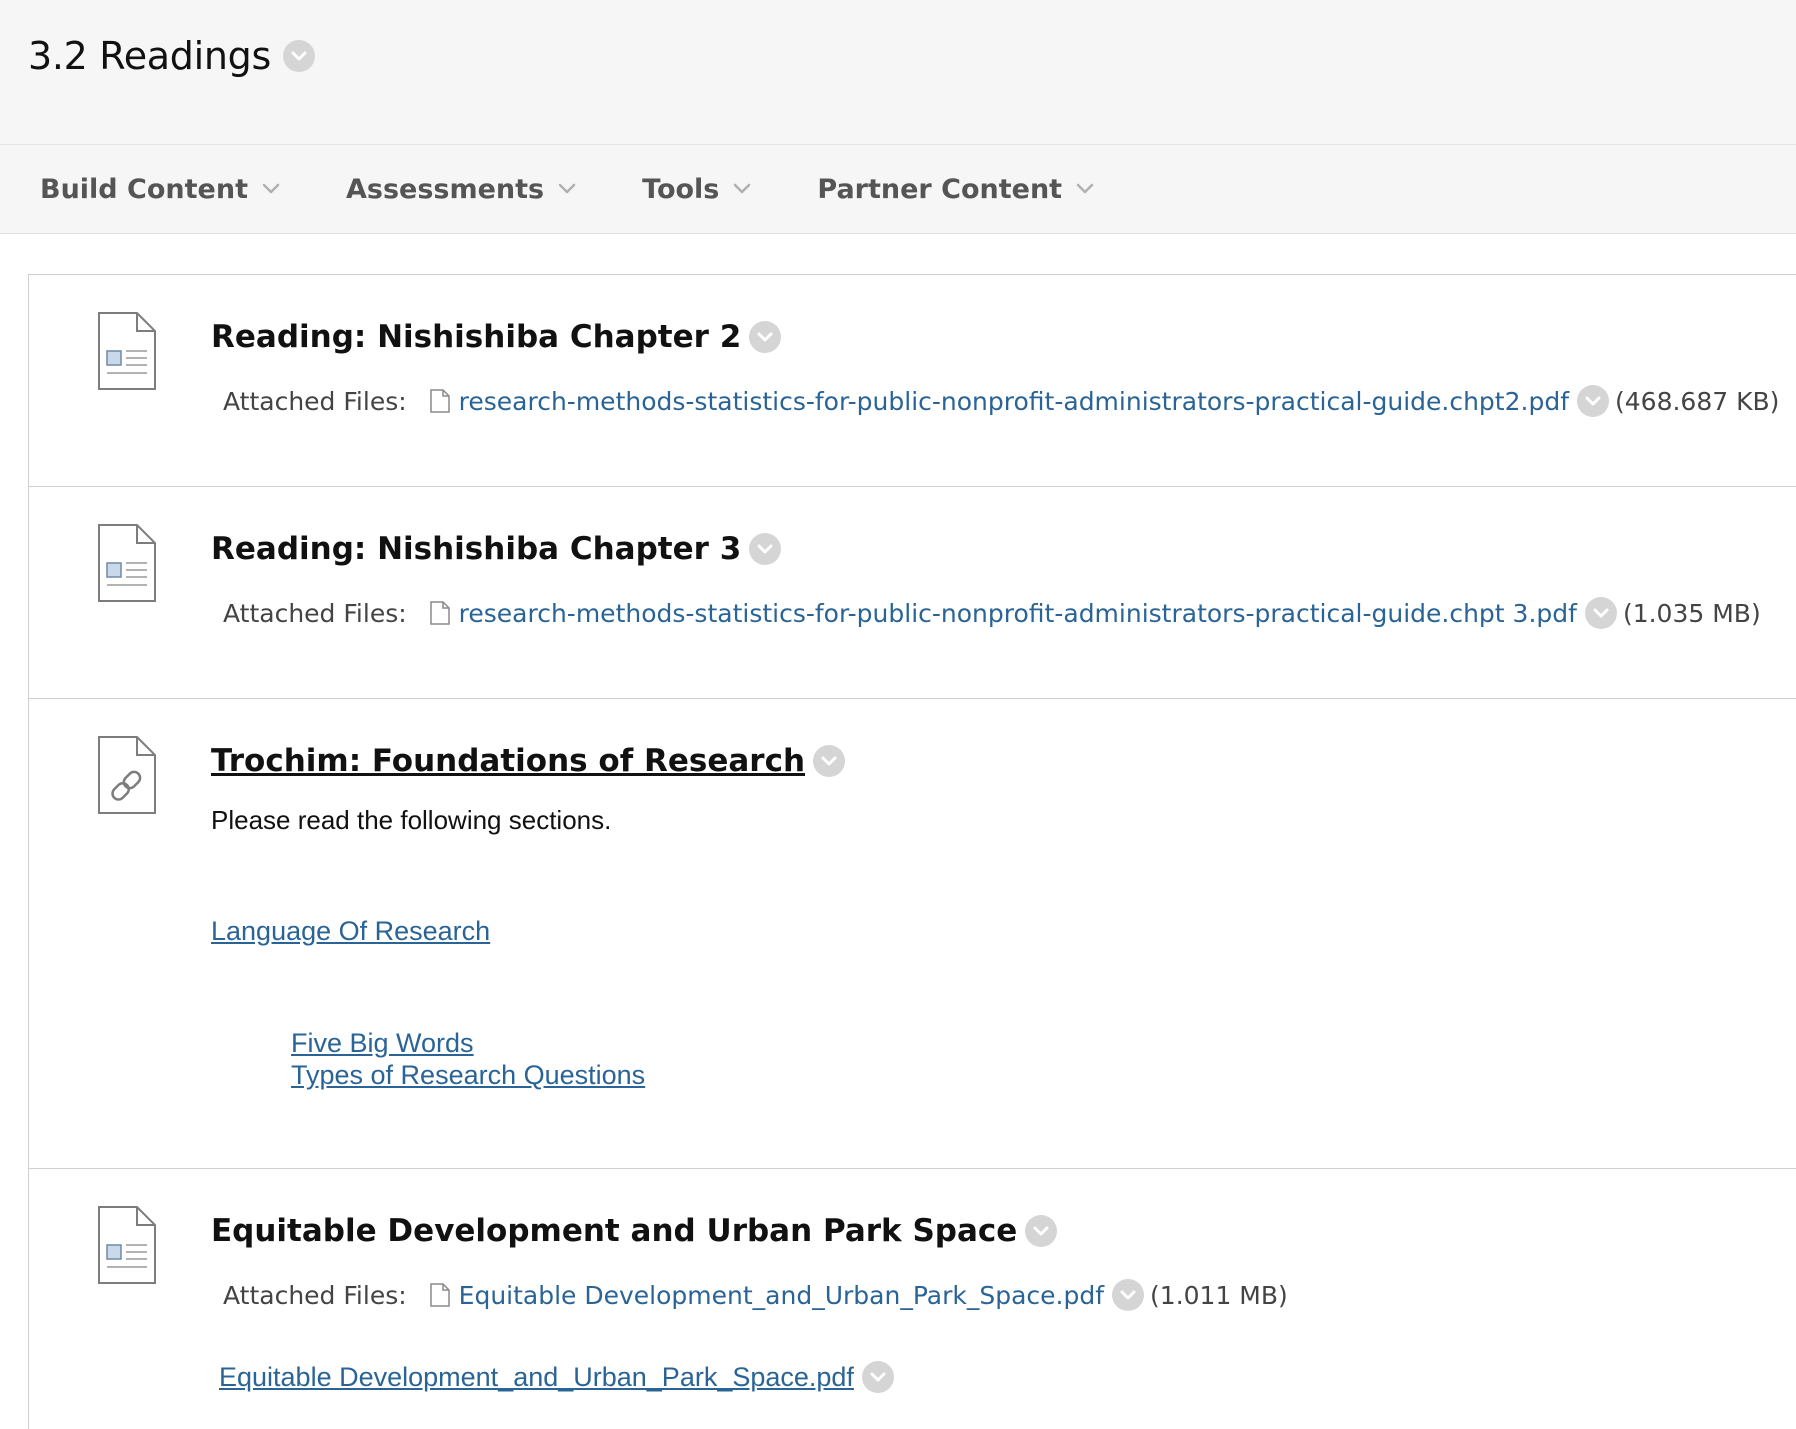 The height and width of the screenshot is (1429, 1796). What do you see at coordinates (1003, 761) in the screenshot?
I see `item-title-row: Trochim: Foundations of Research` at bounding box center [1003, 761].